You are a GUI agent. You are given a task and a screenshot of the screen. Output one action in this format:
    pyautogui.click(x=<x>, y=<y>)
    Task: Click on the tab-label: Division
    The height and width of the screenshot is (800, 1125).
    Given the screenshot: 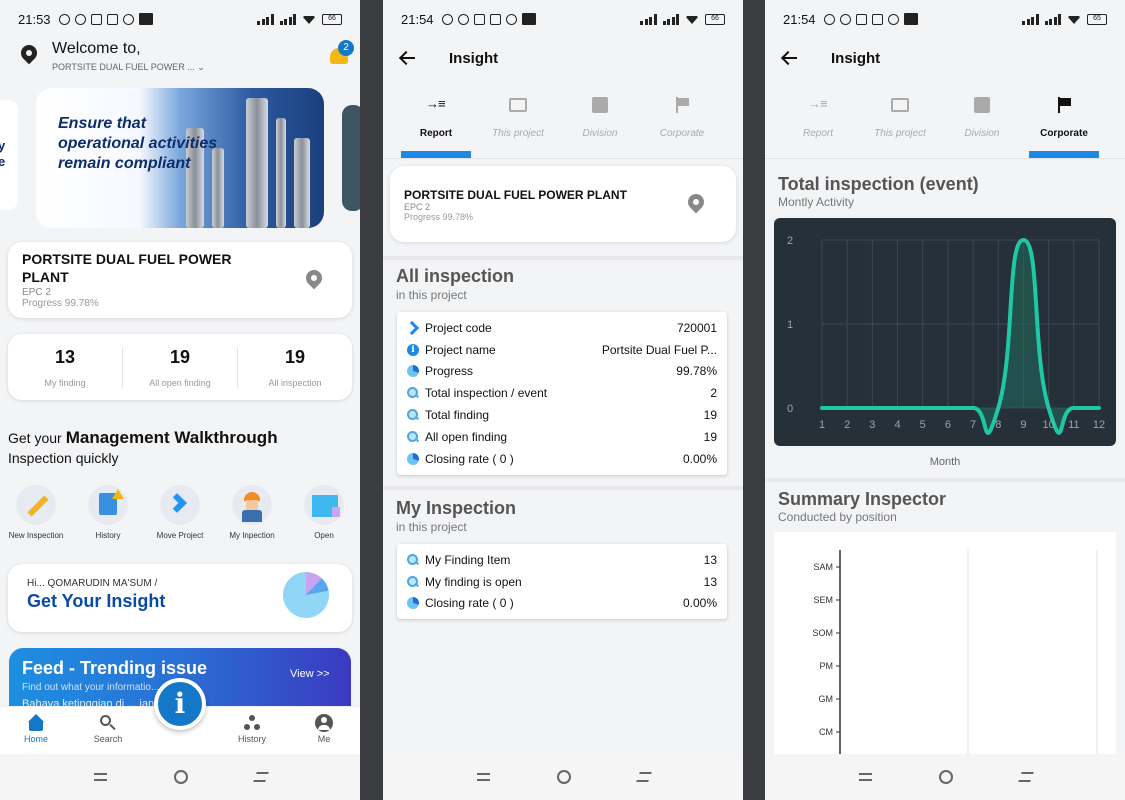 What is the action you would take?
    pyautogui.click(x=982, y=133)
    